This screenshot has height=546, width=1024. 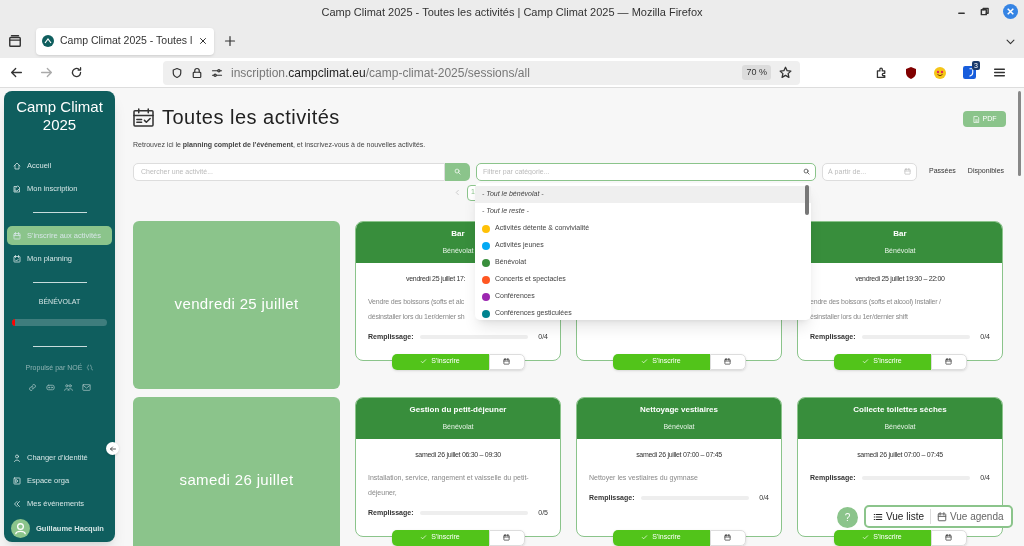 I want to click on address-field: inscription.campclimat.eu/camp-climat-2025/sessions/all 70 %, so click(x=481, y=72).